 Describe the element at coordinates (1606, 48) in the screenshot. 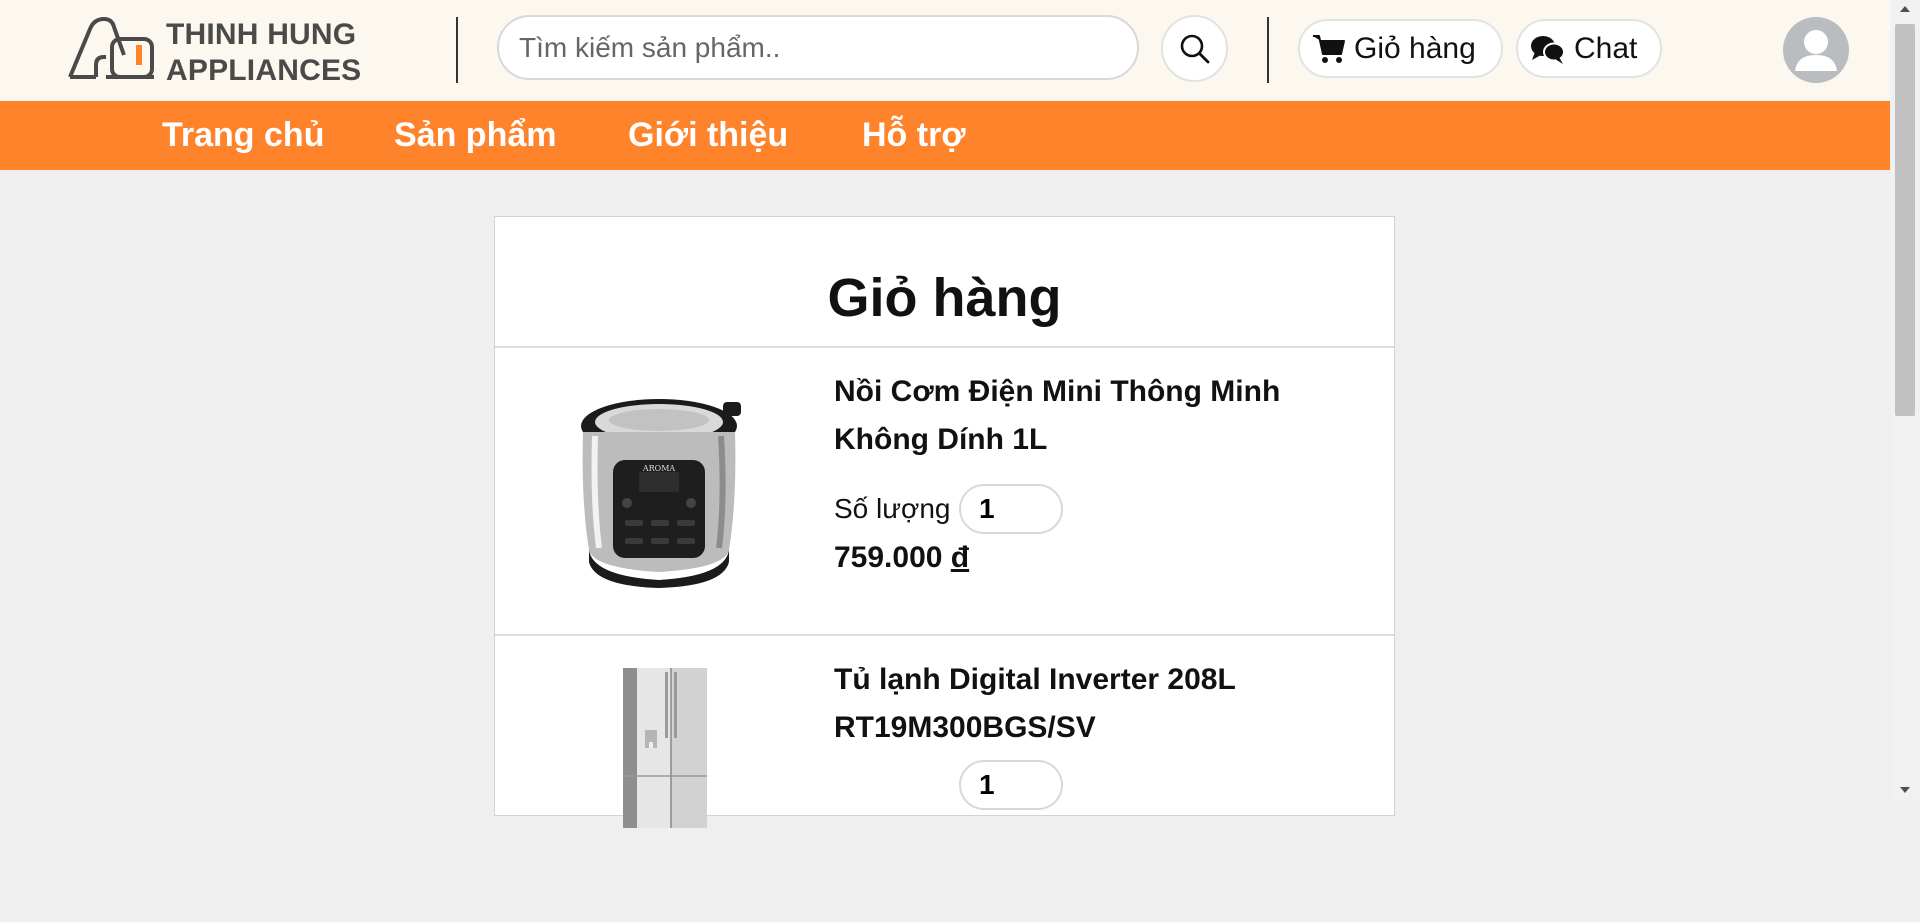

I see `chat-button-label: Chat` at that location.